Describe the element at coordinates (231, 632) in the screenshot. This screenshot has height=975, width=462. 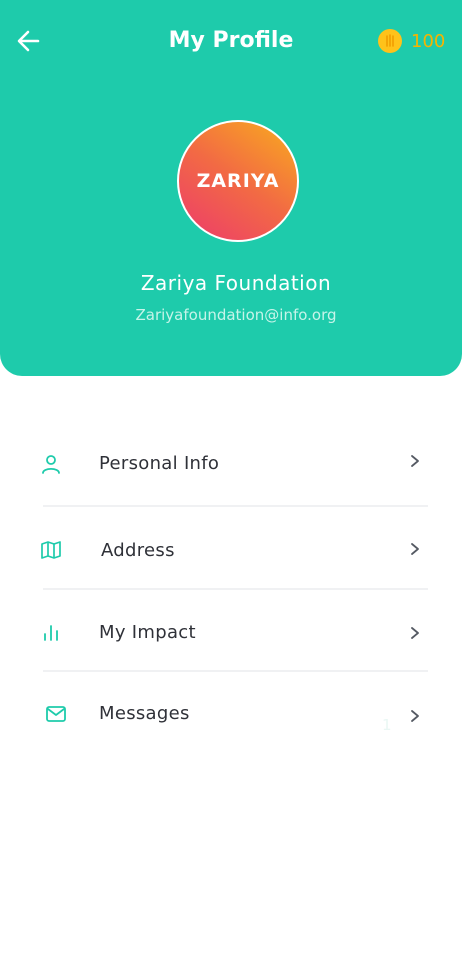
I see `menu-item-my-impact: My Impact` at that location.